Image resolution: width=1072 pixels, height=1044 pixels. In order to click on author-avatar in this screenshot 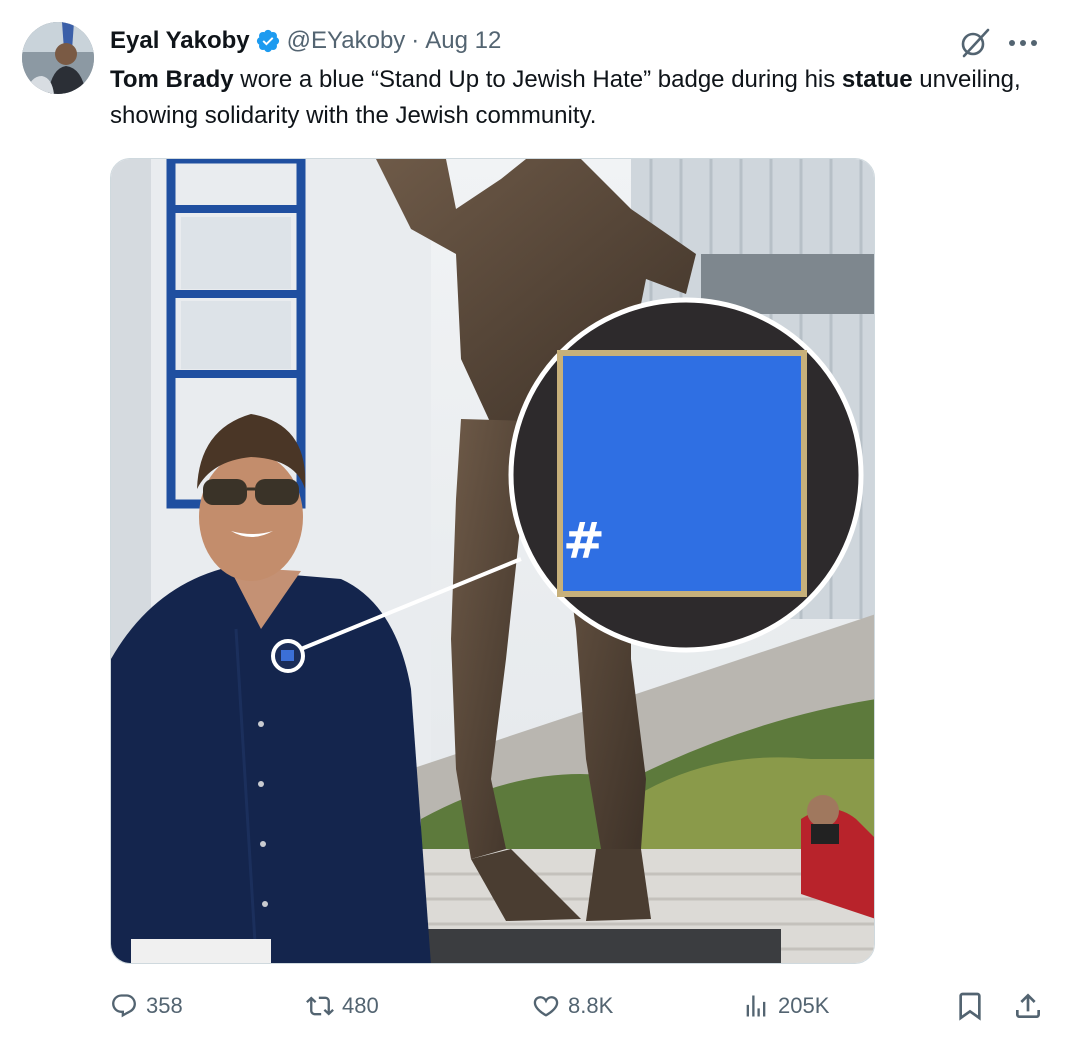, I will do `click(58, 58)`.